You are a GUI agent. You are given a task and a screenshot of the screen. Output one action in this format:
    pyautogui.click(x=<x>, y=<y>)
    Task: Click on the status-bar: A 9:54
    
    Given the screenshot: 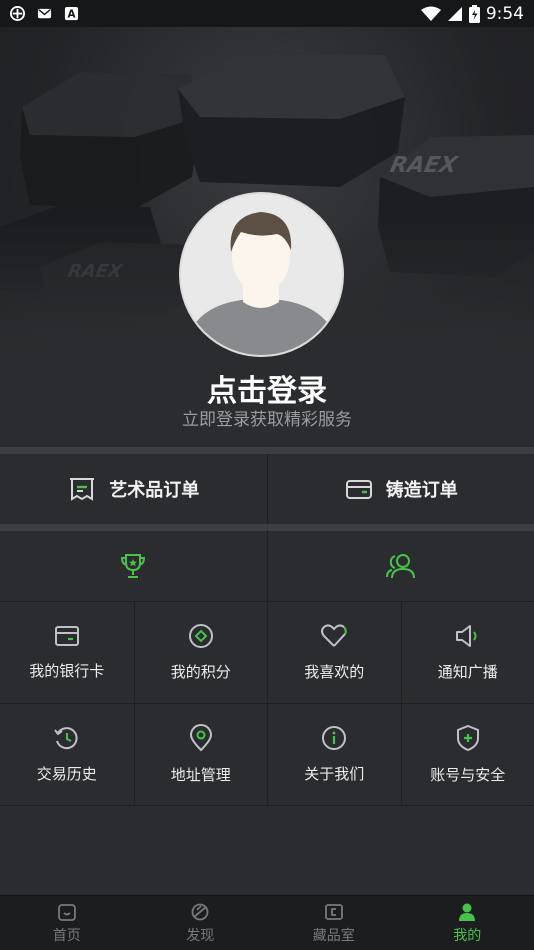 What is the action you would take?
    pyautogui.click(x=267, y=13)
    